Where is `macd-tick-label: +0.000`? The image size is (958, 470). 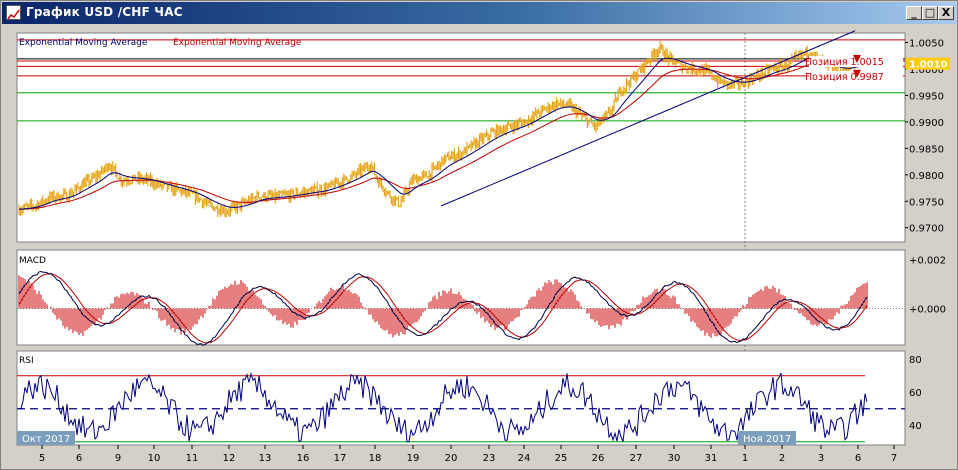 macd-tick-label: +0.000 is located at coordinates (927, 309).